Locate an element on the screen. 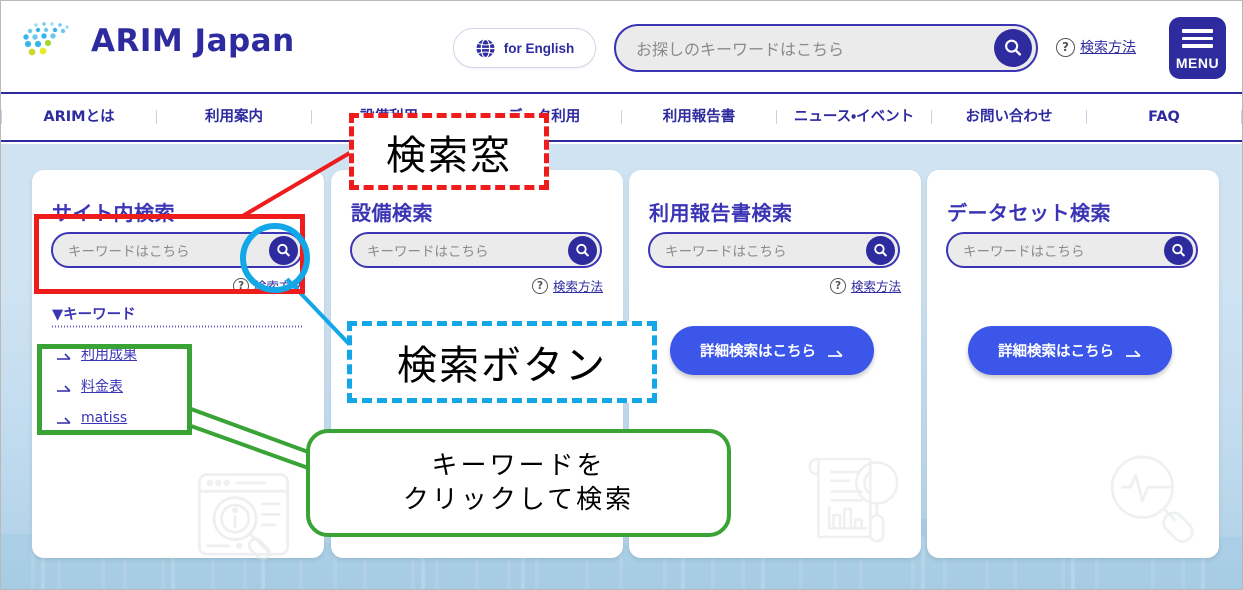 The image size is (1243, 590). report-magnifier-icon is located at coordinates (853, 500).